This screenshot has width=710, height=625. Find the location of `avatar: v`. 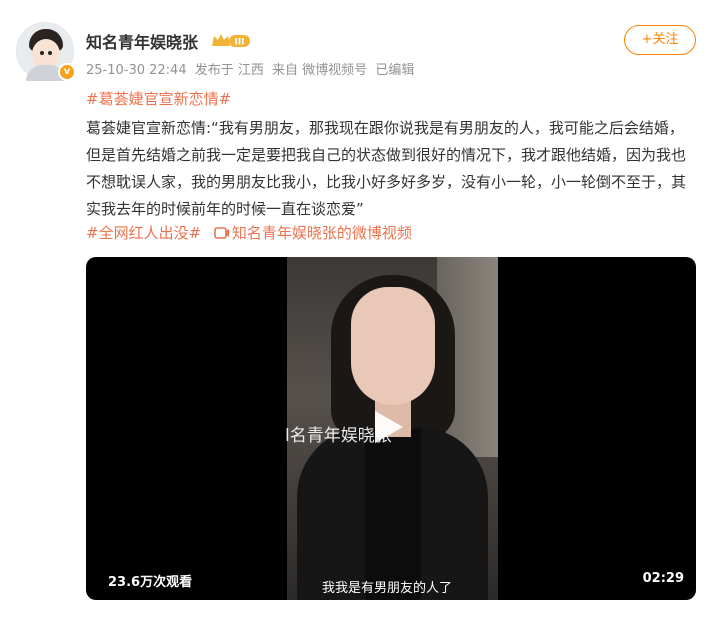

avatar: v is located at coordinates (46, 51).